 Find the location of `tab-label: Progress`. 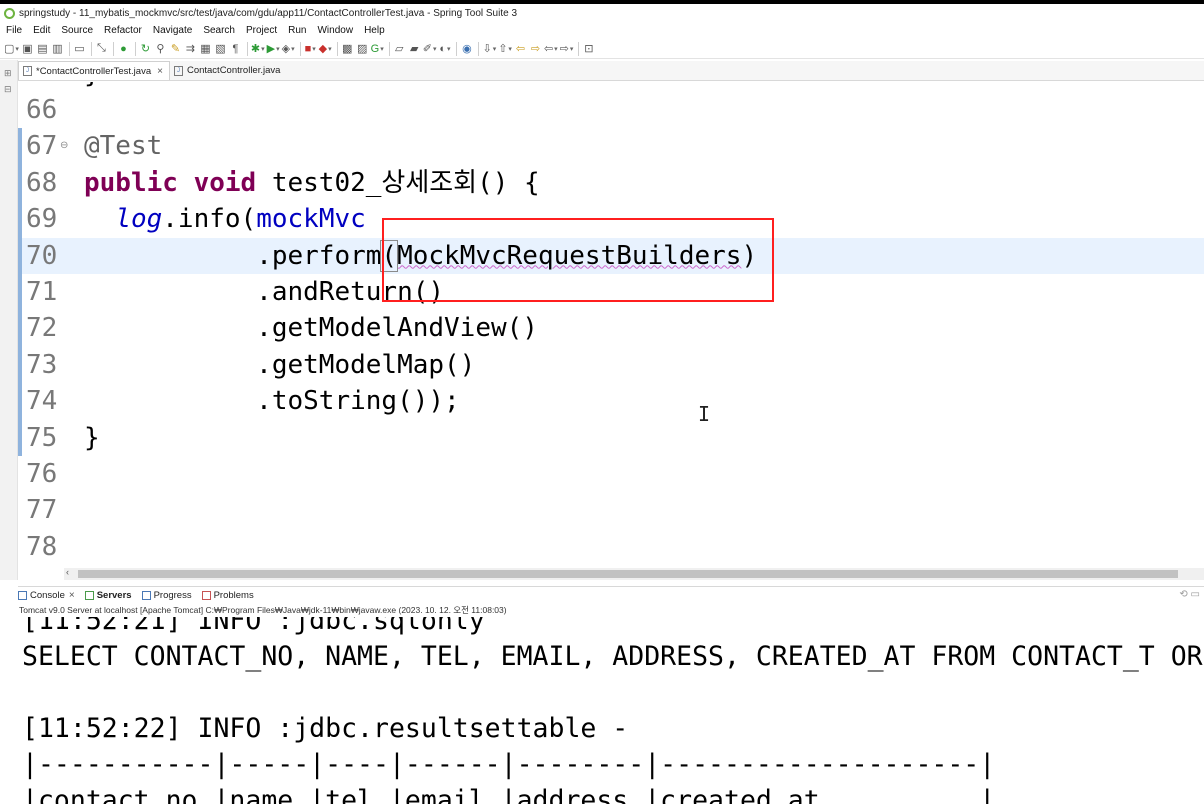

tab-label: Progress is located at coordinates (172, 595).